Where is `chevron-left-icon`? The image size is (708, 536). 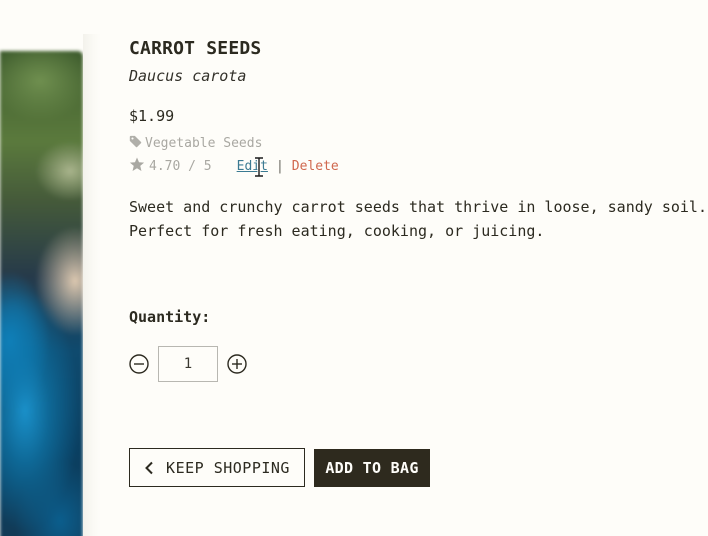
chevron-left-icon is located at coordinates (149, 467).